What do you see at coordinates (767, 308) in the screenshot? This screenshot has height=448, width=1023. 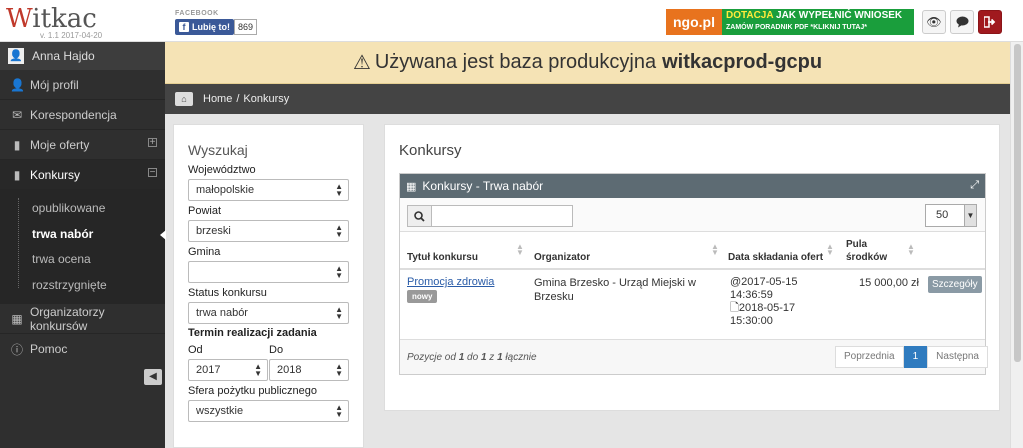 I see `end-date: 2018-05-17` at bounding box center [767, 308].